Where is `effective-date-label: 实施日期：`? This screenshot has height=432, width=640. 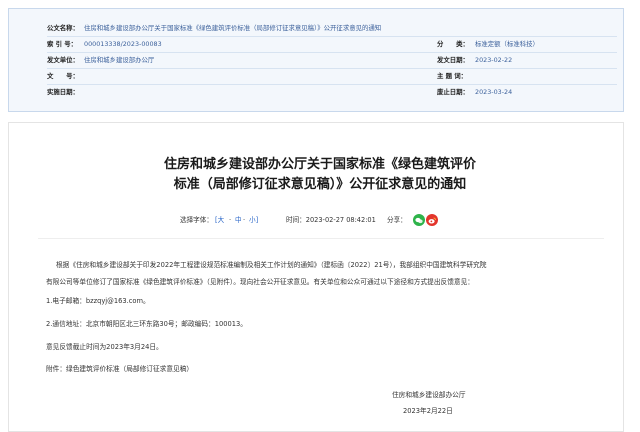 effective-date-label: 实施日期： is located at coordinates (63, 92).